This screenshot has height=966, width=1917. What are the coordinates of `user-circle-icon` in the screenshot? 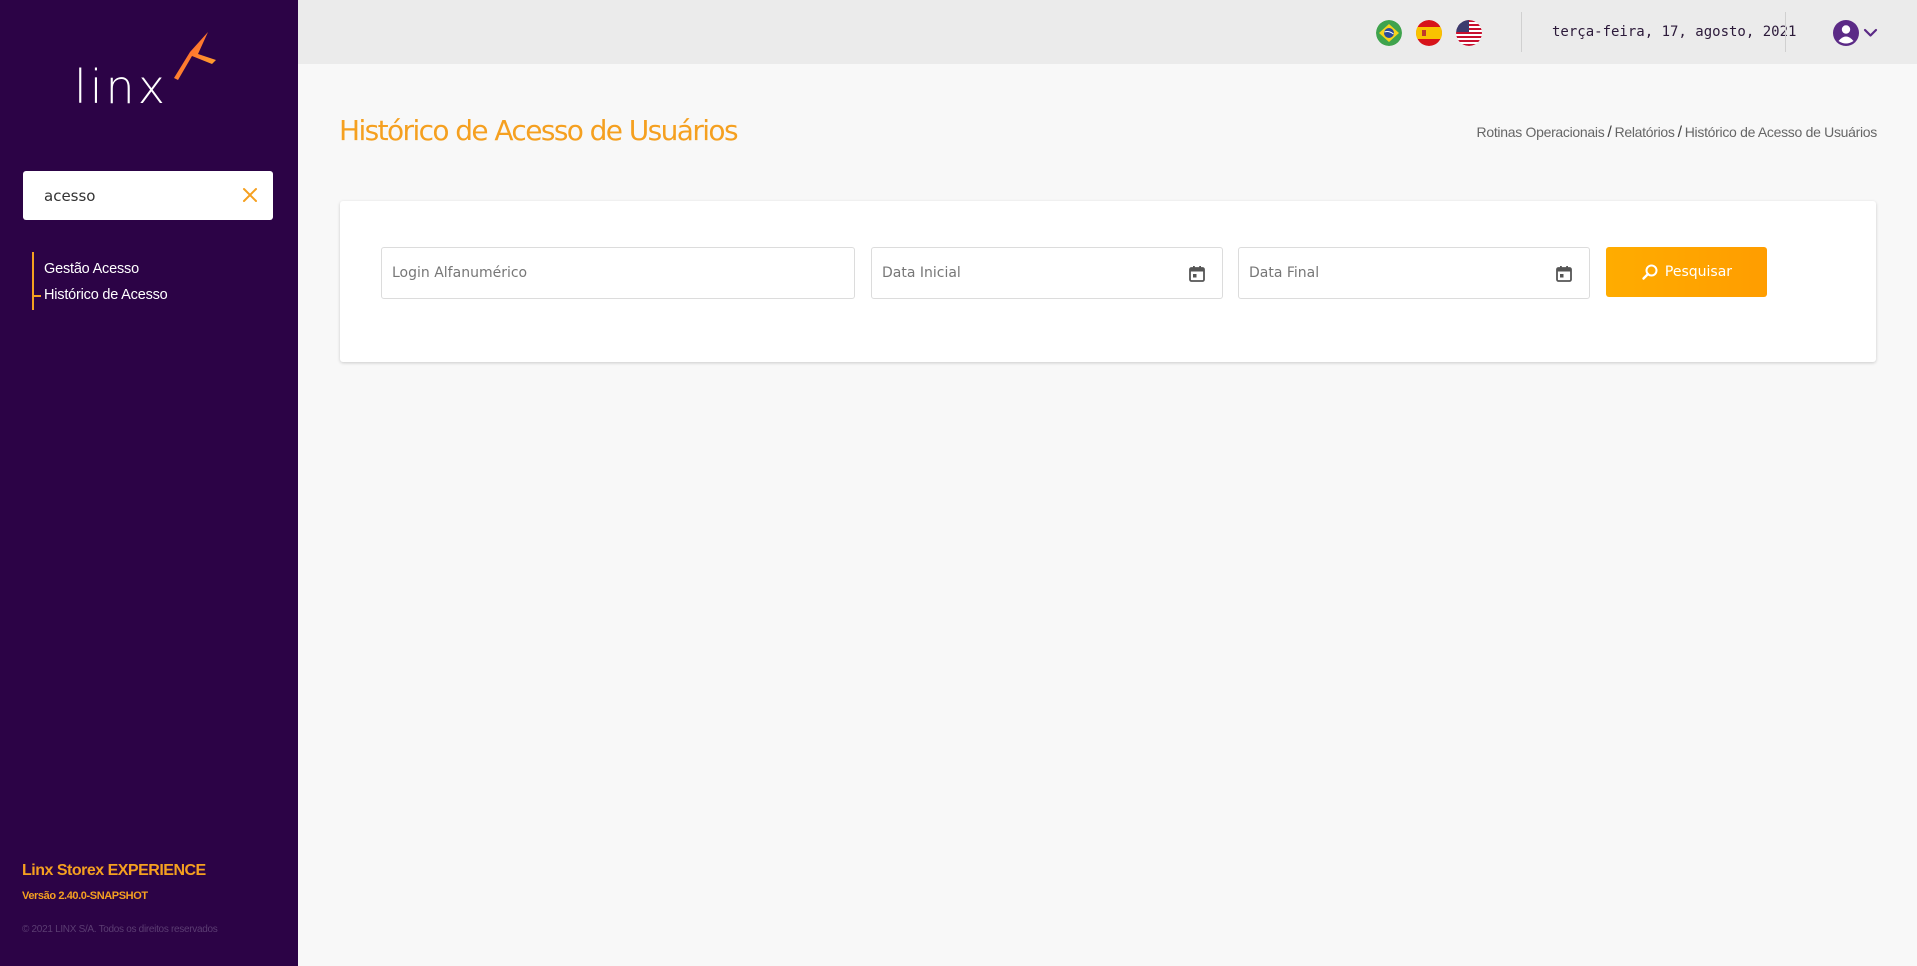 It's located at (1855, 33).